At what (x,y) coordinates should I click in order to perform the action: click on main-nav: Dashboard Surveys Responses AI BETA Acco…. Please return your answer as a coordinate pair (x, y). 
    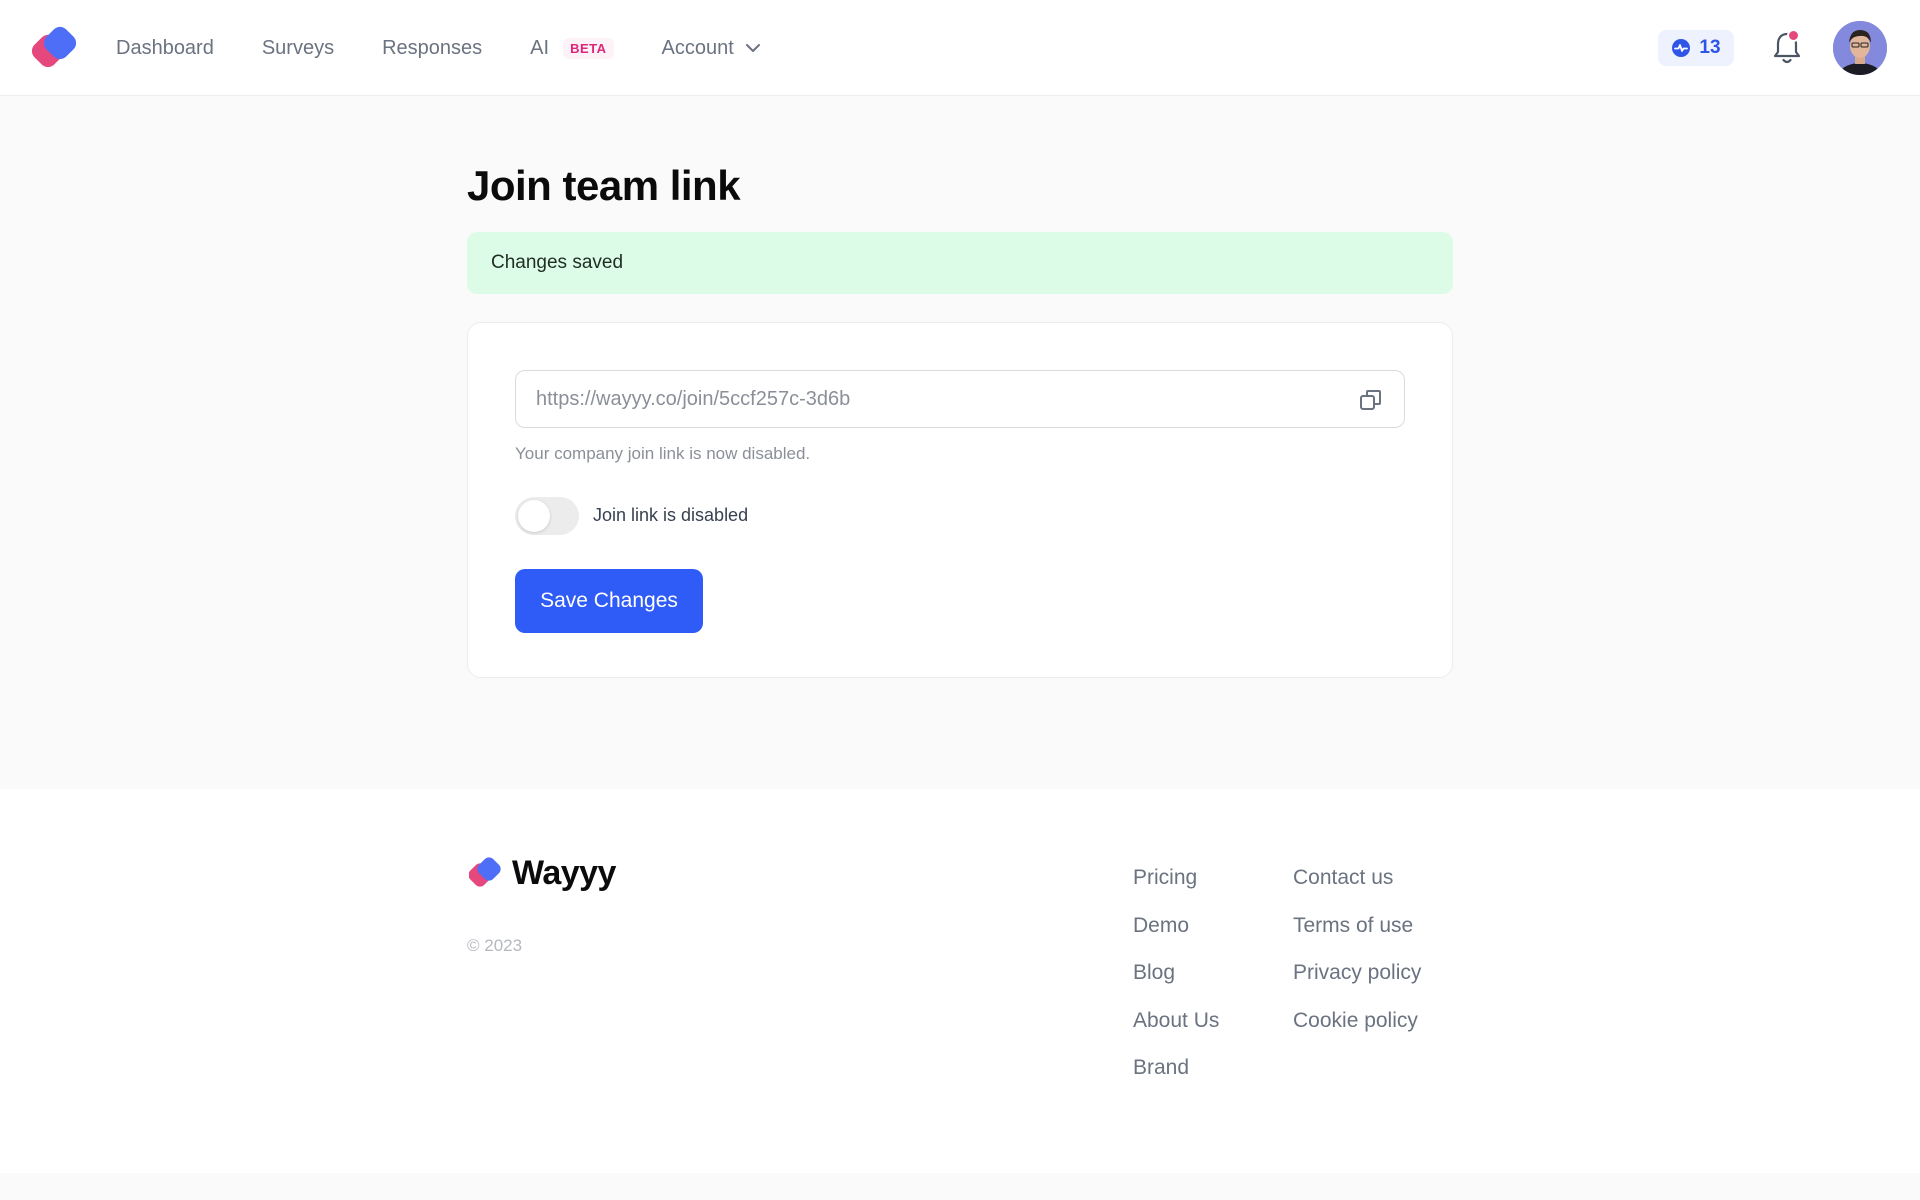
    Looking at the image, I should click on (463, 48).